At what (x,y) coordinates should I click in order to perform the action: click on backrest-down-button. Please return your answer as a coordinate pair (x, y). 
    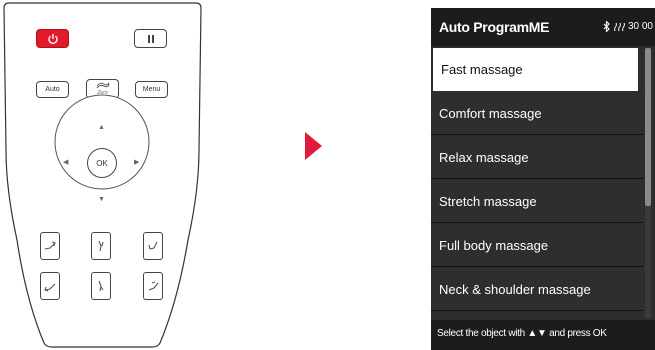
    Looking at the image, I should click on (50, 246).